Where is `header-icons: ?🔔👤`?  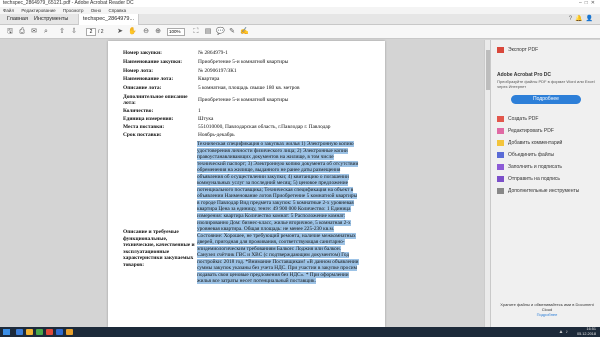
header-icons: ?🔔👤 is located at coordinates (582, 19).